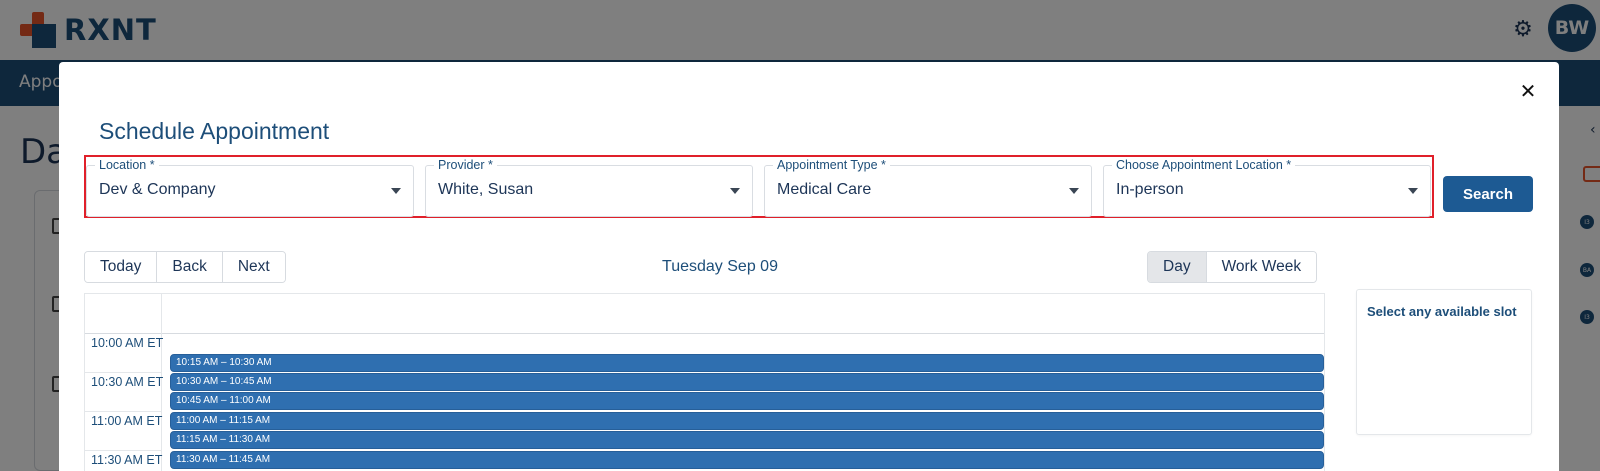 This screenshot has width=1600, height=471. I want to click on available-slot: 11:15 AM – 11:30 AM, so click(747, 440).